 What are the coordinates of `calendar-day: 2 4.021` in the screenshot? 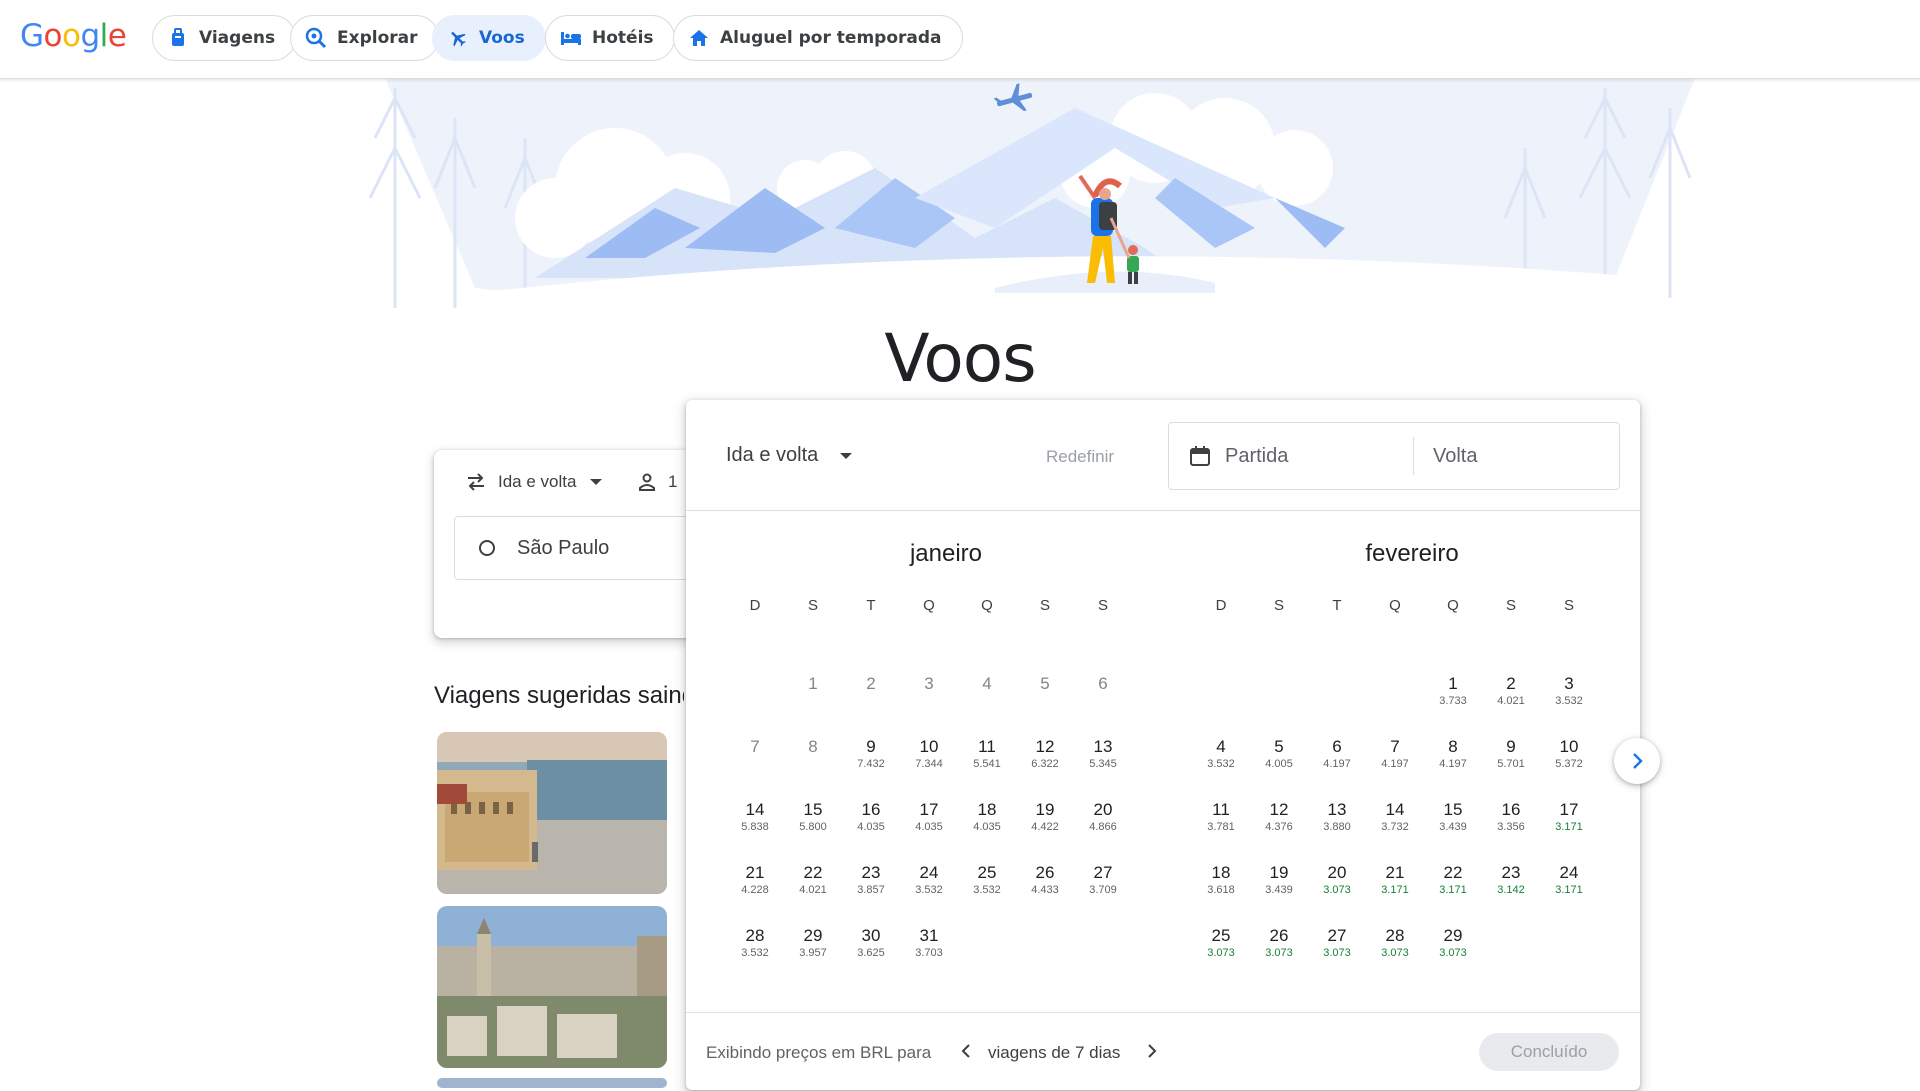 It's located at (1511, 692).